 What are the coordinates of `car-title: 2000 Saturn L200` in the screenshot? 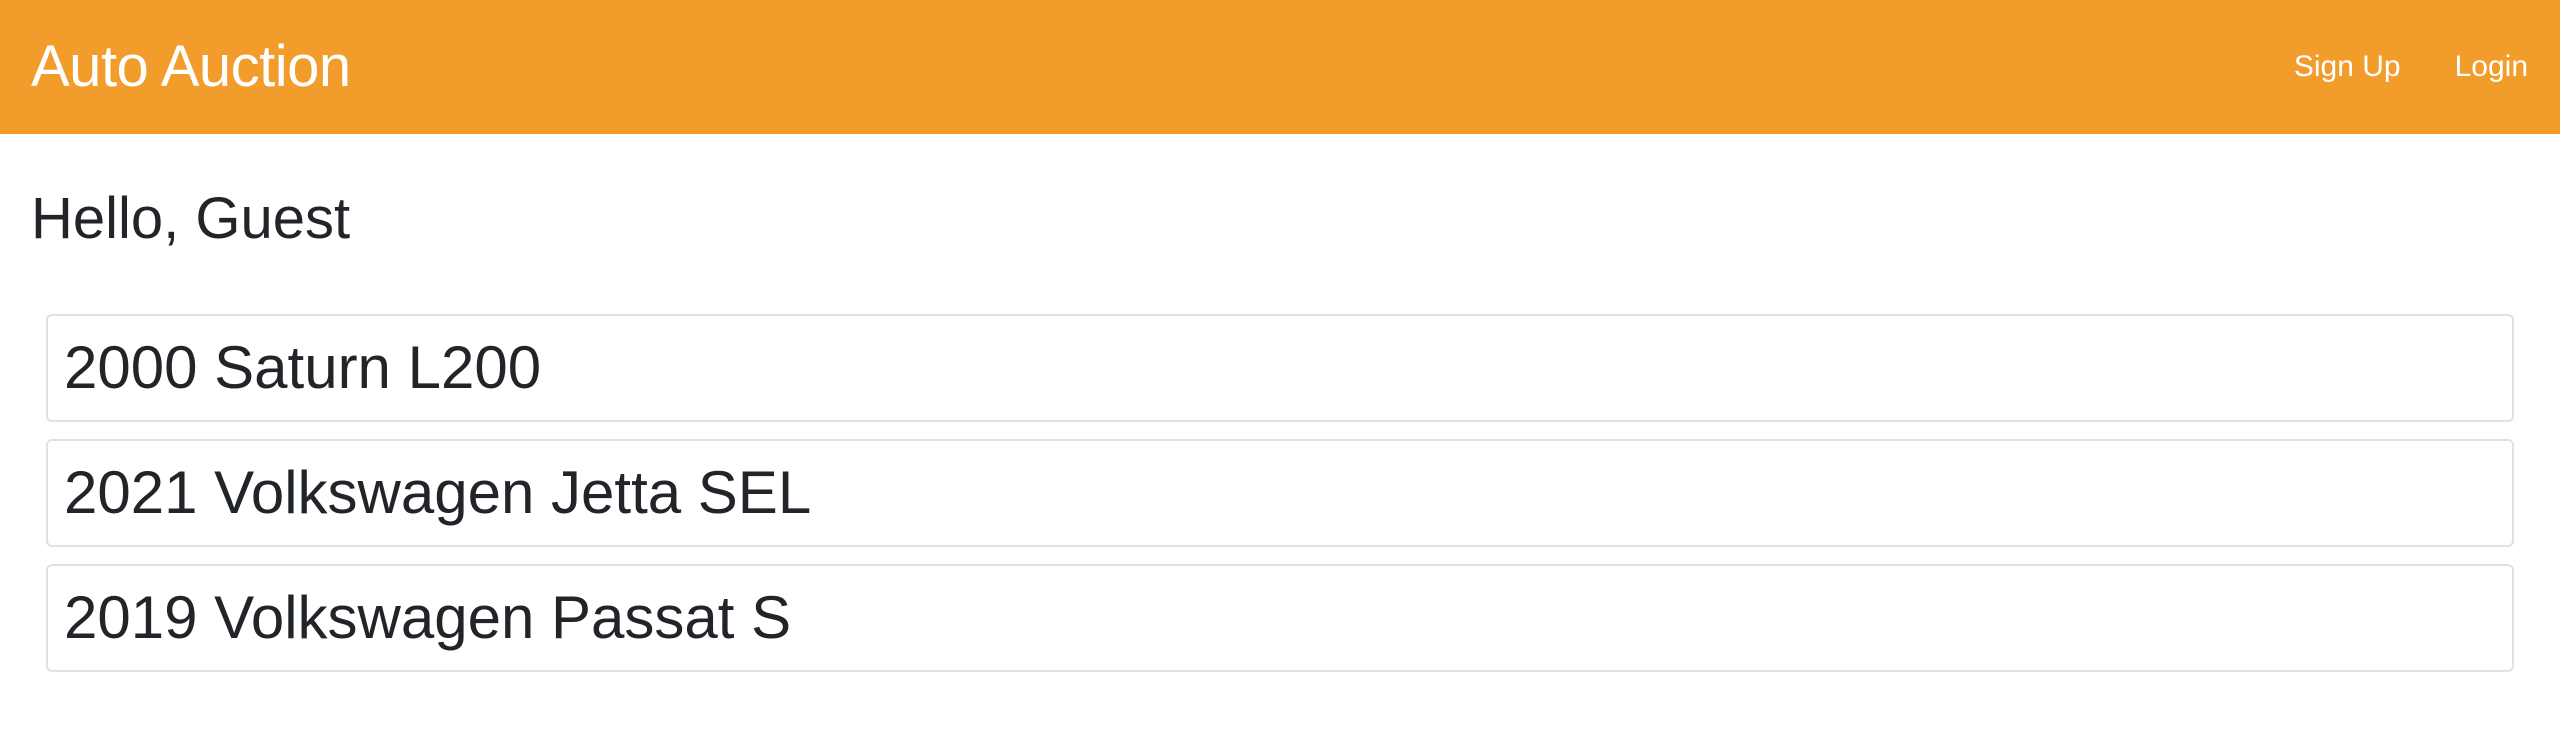 It's located at (303, 367).